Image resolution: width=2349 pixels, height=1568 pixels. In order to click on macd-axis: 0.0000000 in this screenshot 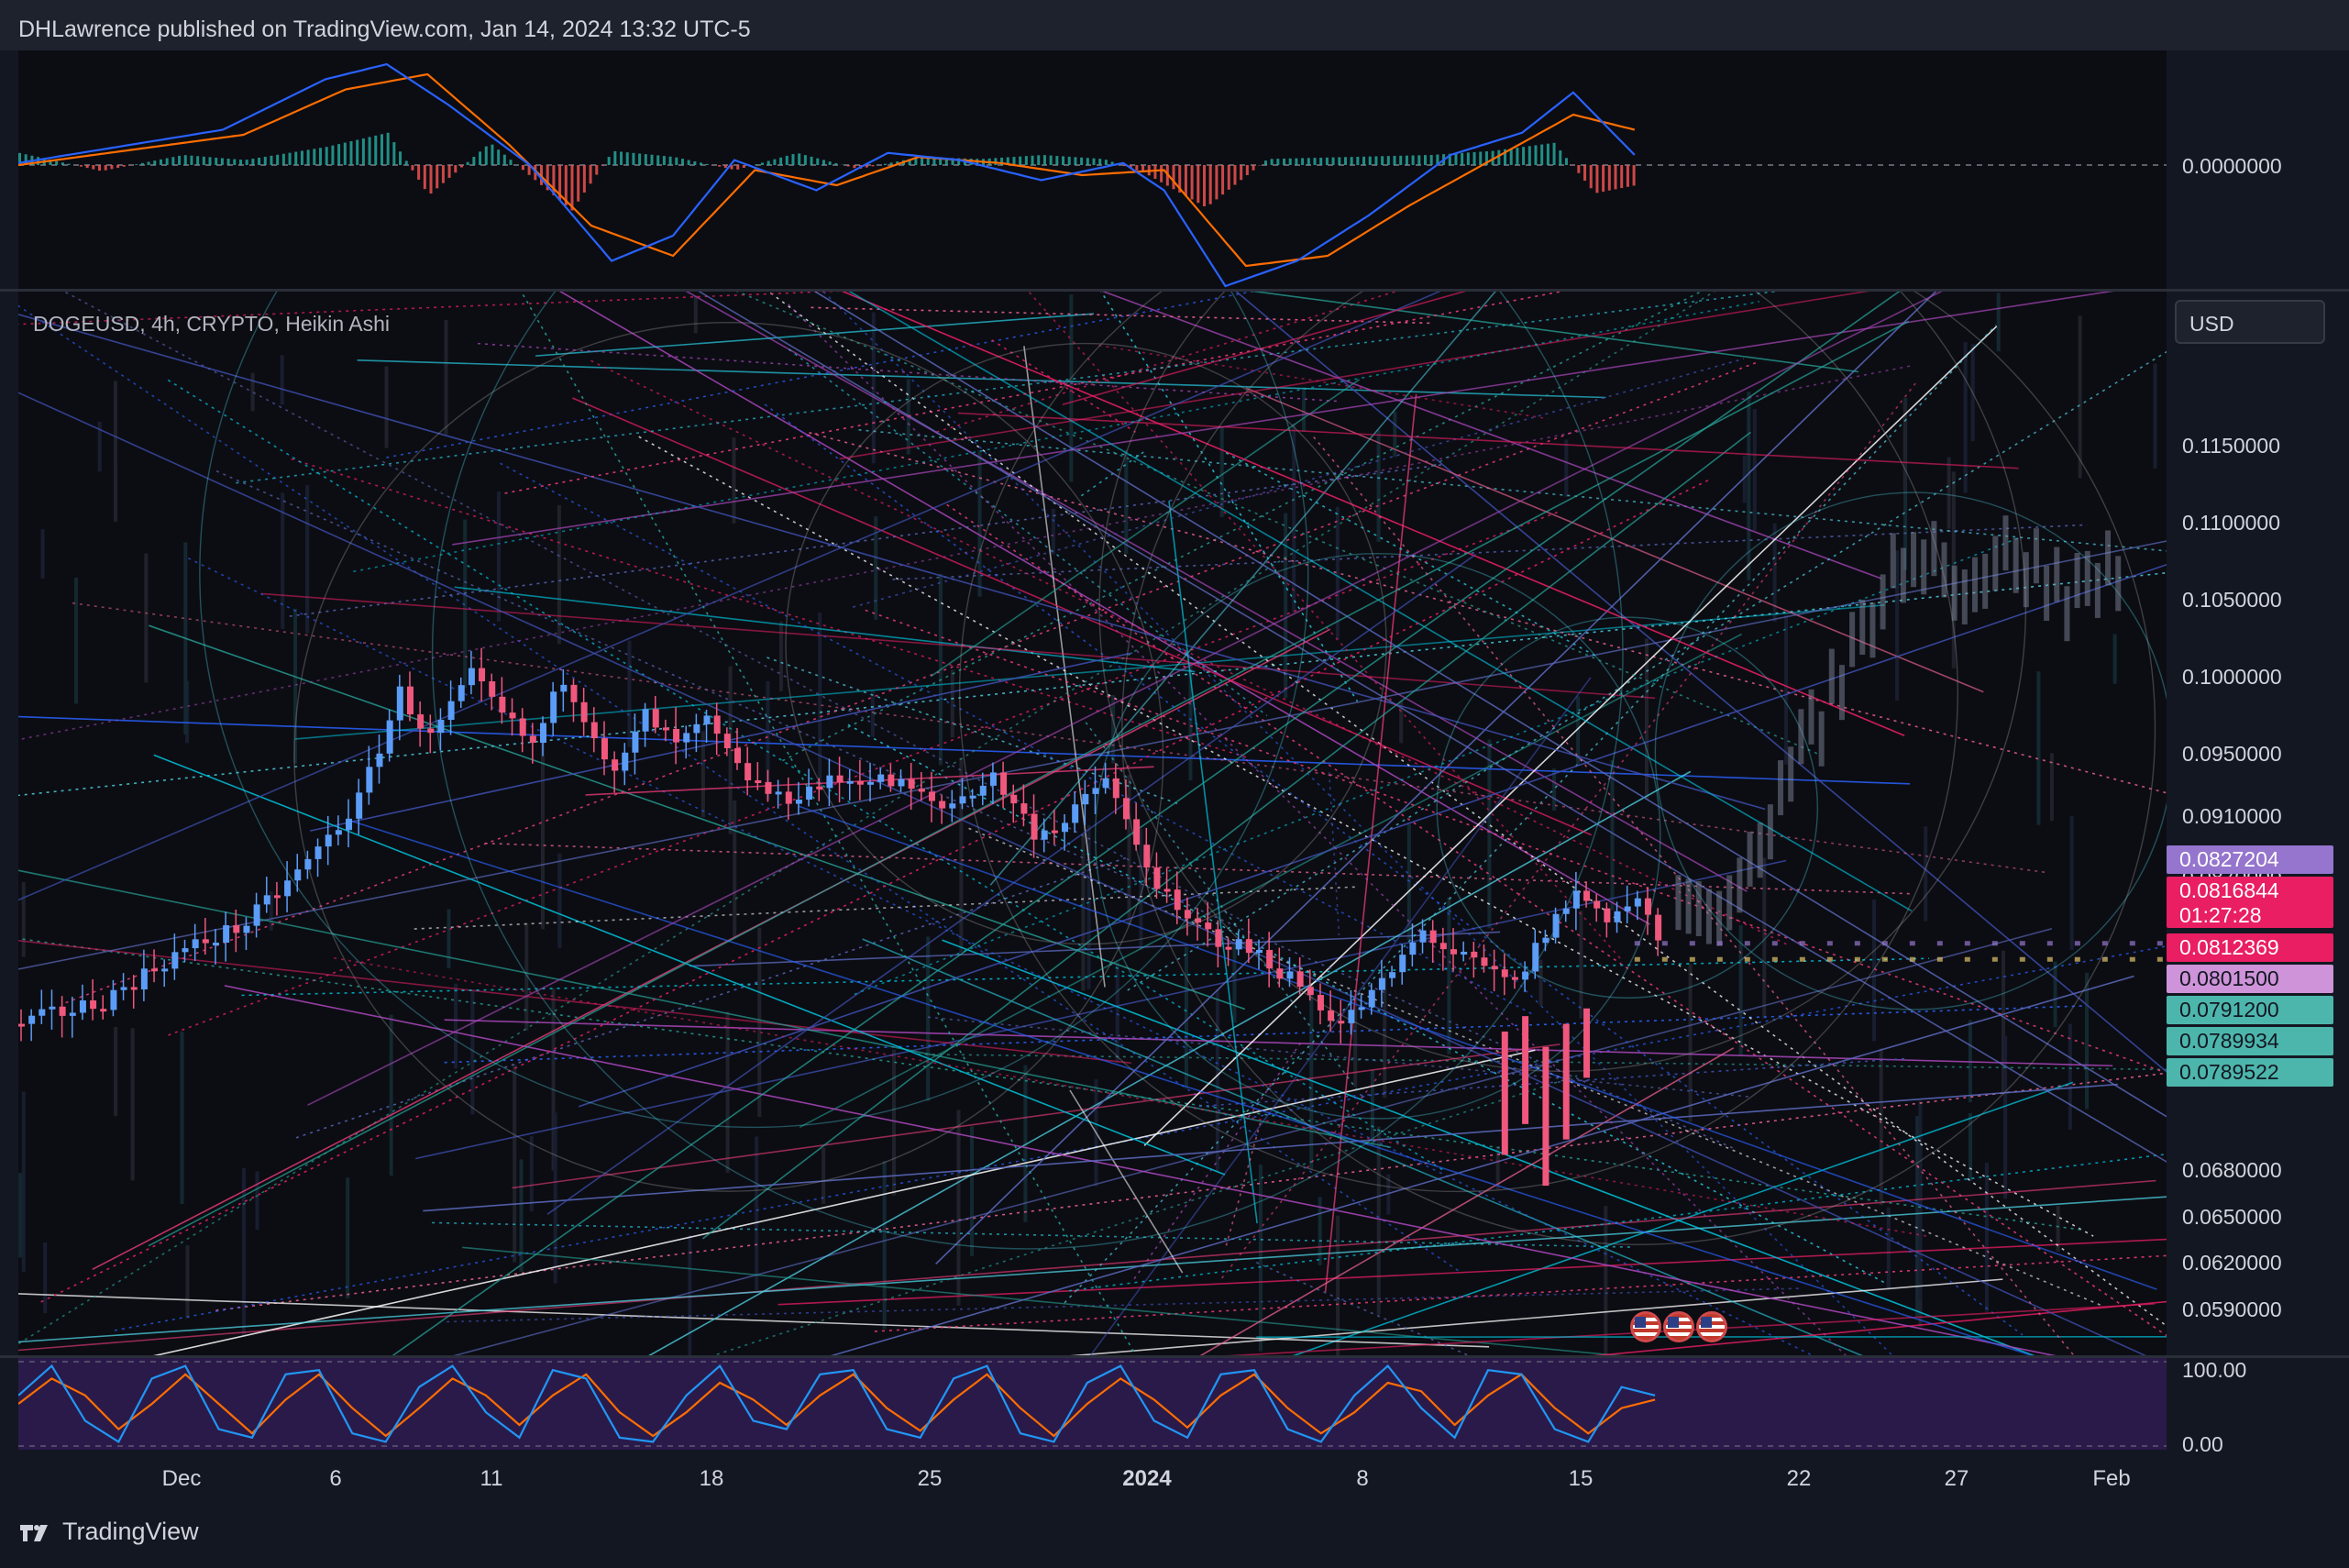, I will do `click(2258, 170)`.